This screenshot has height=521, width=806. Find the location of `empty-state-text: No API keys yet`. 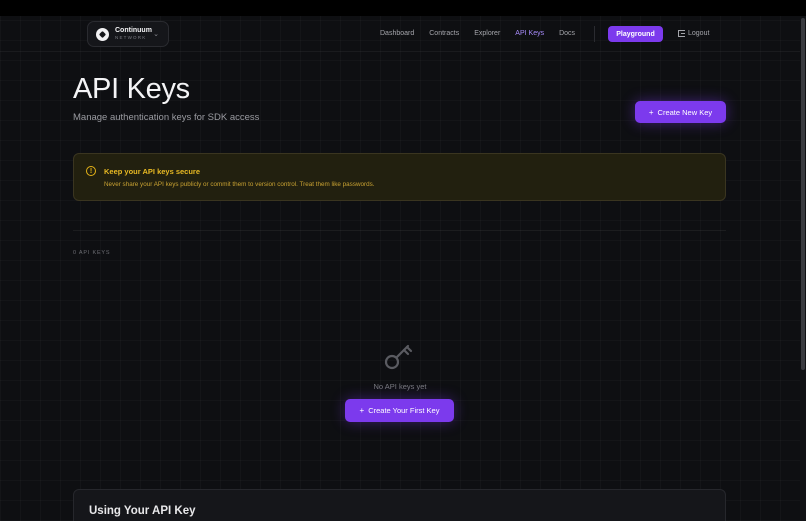

empty-state-text: No API keys yet is located at coordinates (400, 386).